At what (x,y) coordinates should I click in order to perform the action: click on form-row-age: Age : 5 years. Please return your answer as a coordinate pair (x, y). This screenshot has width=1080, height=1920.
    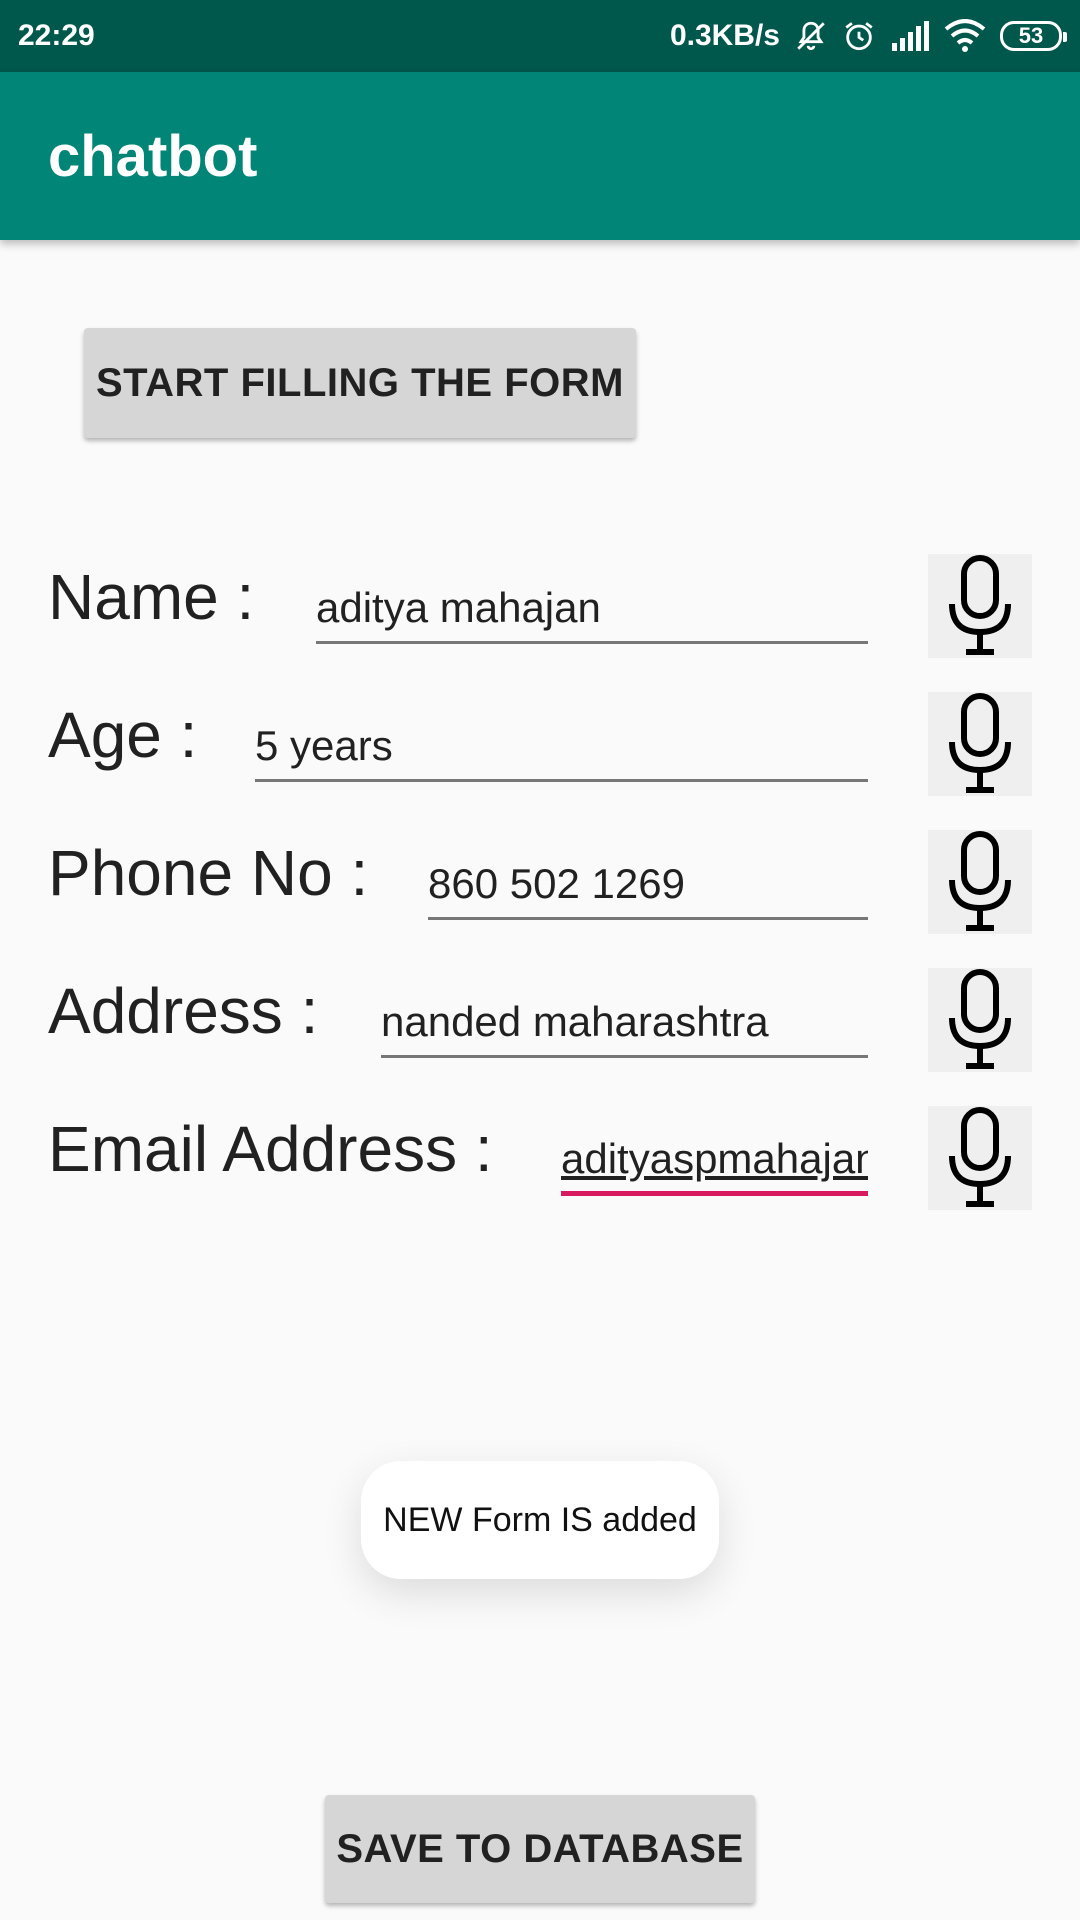
    Looking at the image, I should click on (540, 748).